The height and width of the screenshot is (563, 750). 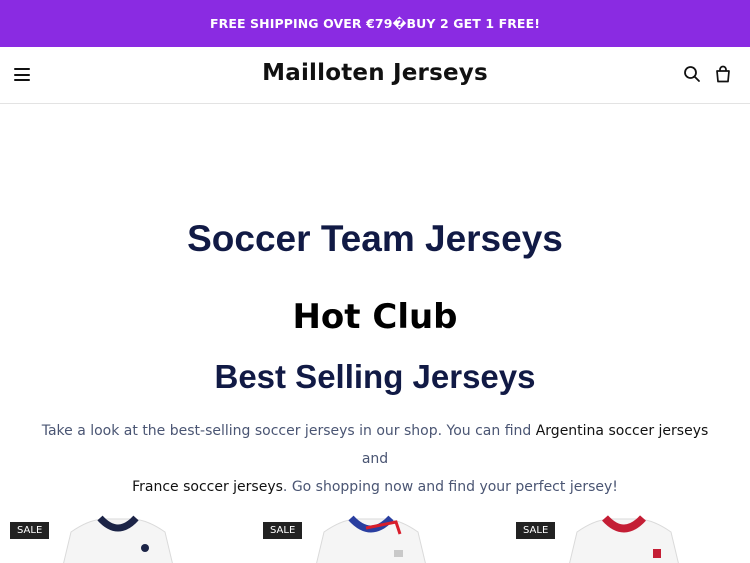 What do you see at coordinates (375, 376) in the screenshot?
I see `collection-subtitle: Best Selling Jerseys` at bounding box center [375, 376].